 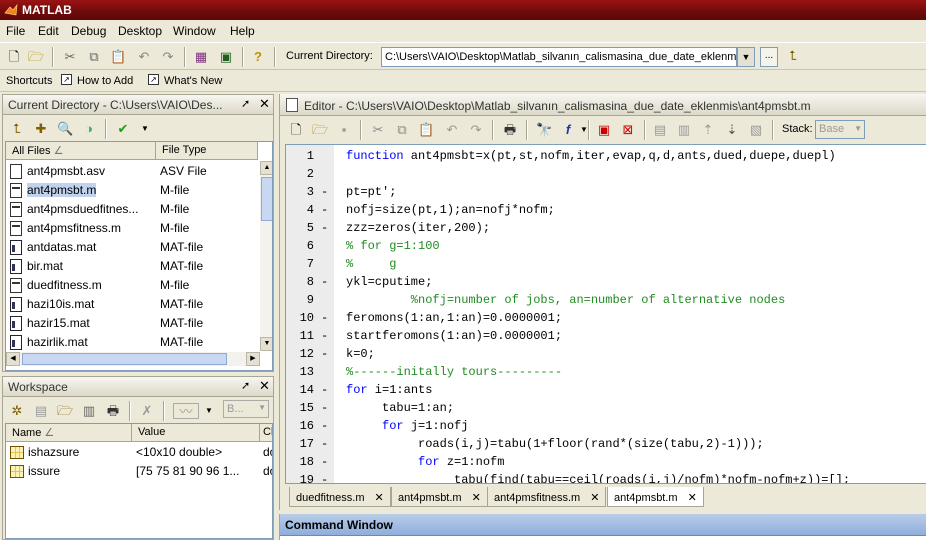 What do you see at coordinates (266, 256) in the screenshot?
I see `vertical-scrollbar: ▲ ▼` at bounding box center [266, 256].